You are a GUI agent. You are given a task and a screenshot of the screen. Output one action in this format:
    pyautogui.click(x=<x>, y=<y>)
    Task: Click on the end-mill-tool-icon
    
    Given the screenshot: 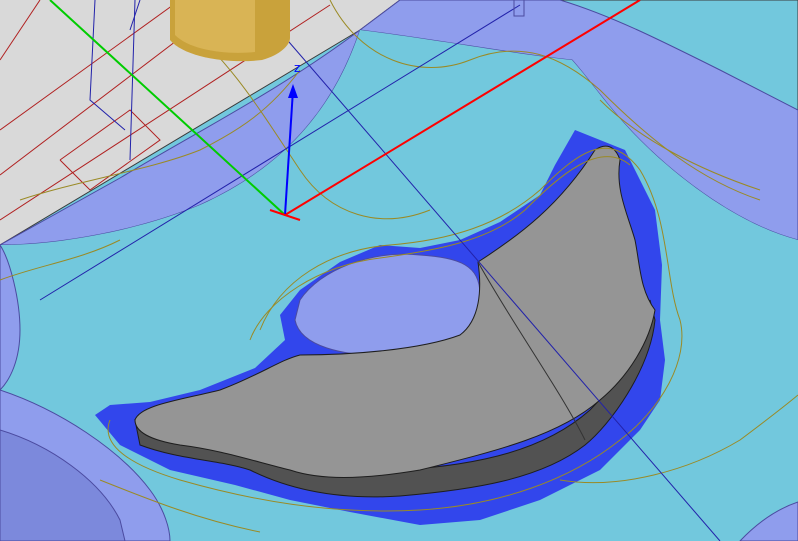 What is the action you would take?
    pyautogui.click(x=230, y=31)
    